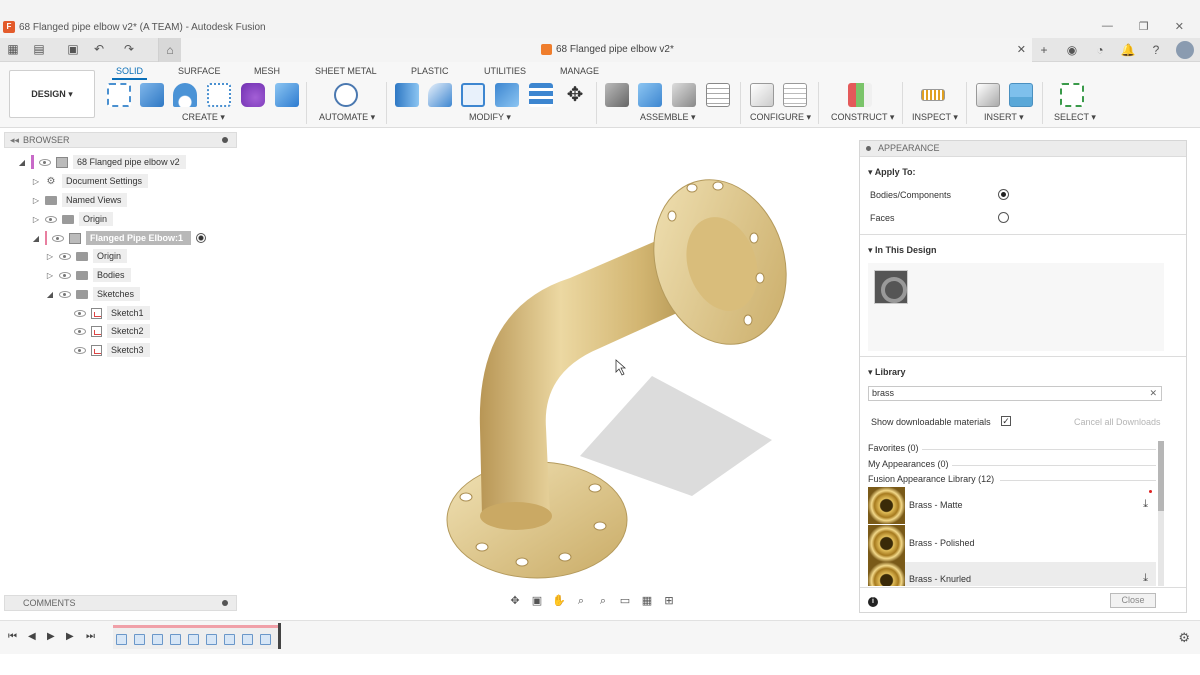 This screenshot has width=1200, height=675. What do you see at coordinates (1117, 422) in the screenshot?
I see `cancel-downloads-link: Cancel all Downloads` at bounding box center [1117, 422].